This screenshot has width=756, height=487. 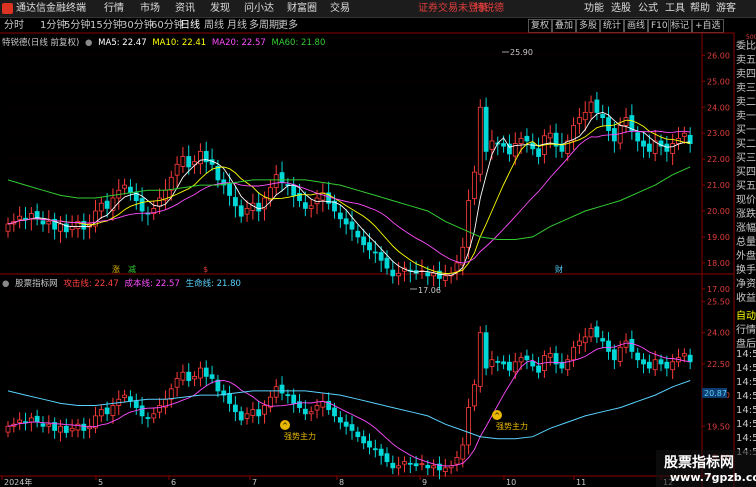 What do you see at coordinates (746, 314) in the screenshot?
I see `side-label-auto: 自动` at bounding box center [746, 314].